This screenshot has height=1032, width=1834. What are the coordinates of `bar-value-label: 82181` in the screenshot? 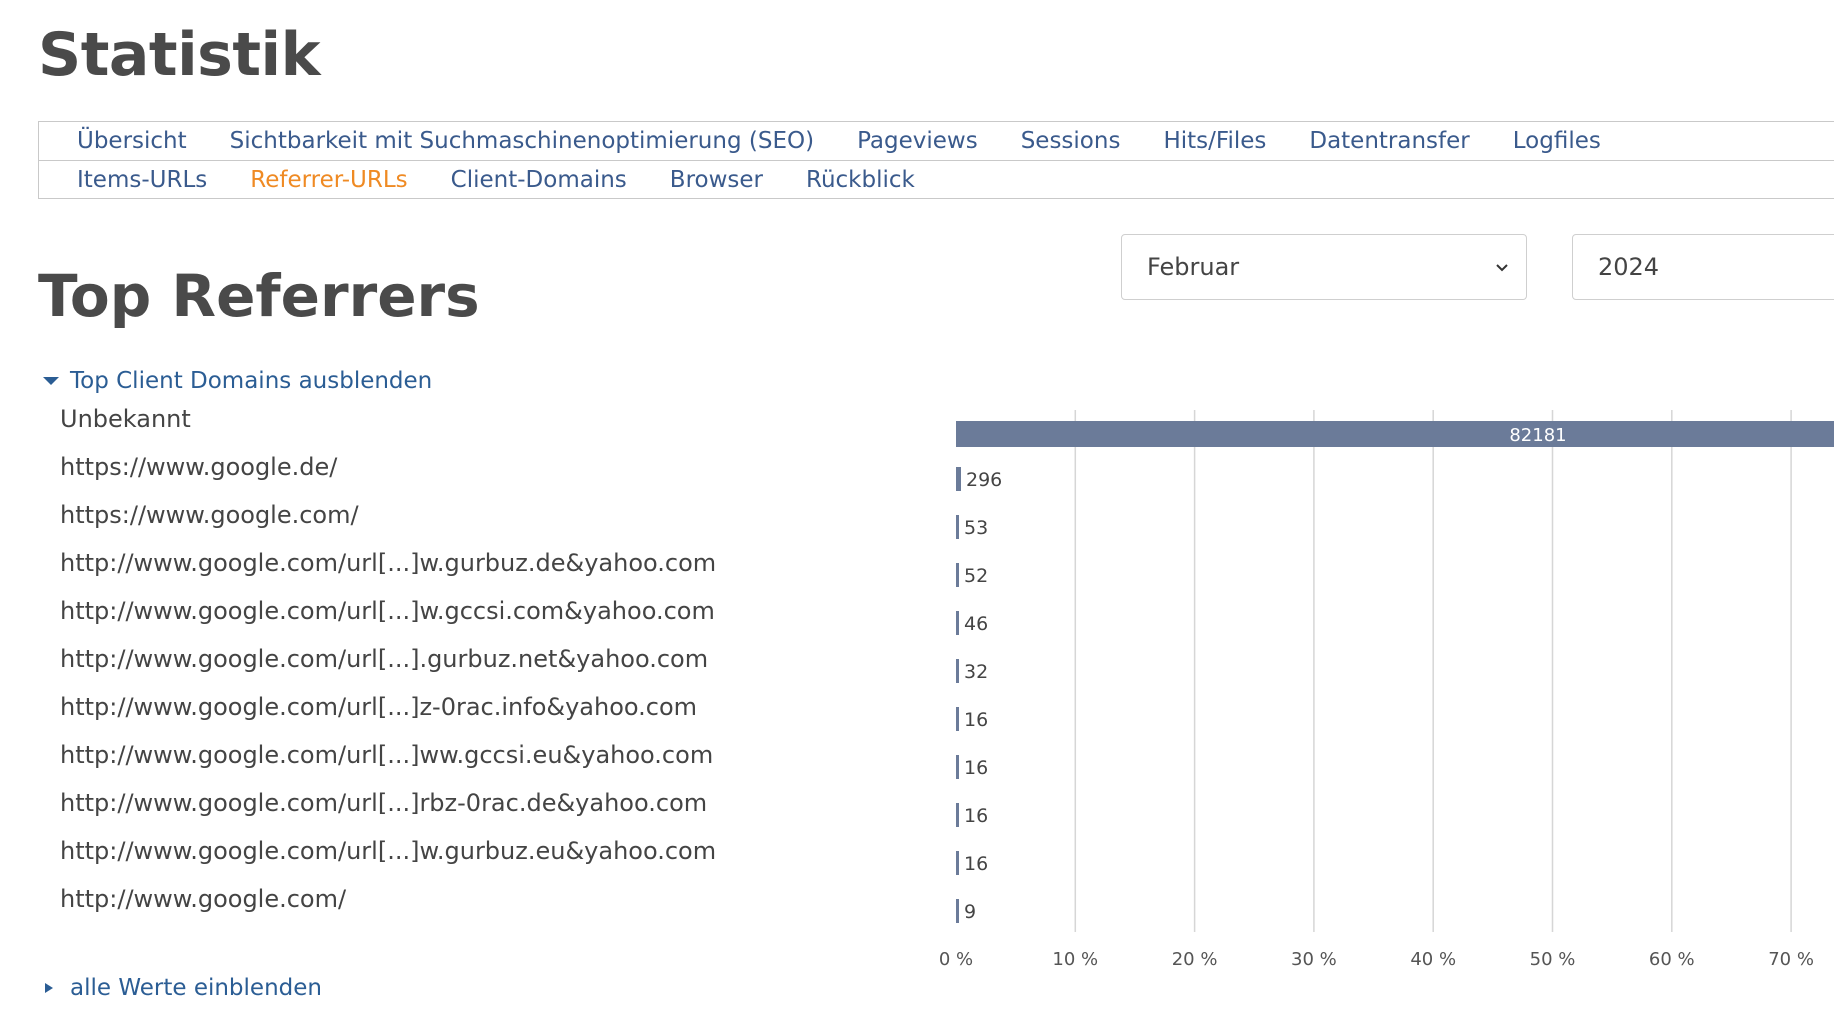 It's located at (1537, 435).